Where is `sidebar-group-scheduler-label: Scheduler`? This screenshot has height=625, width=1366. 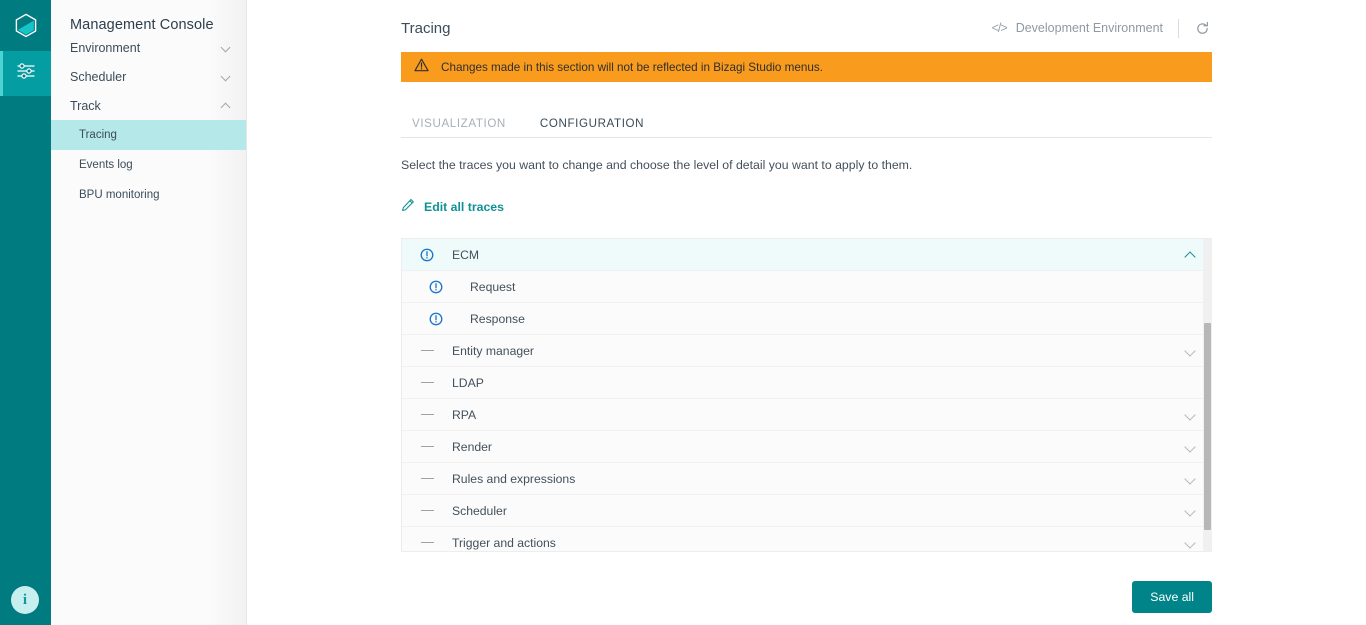
sidebar-group-scheduler-label: Scheduler is located at coordinates (98, 76).